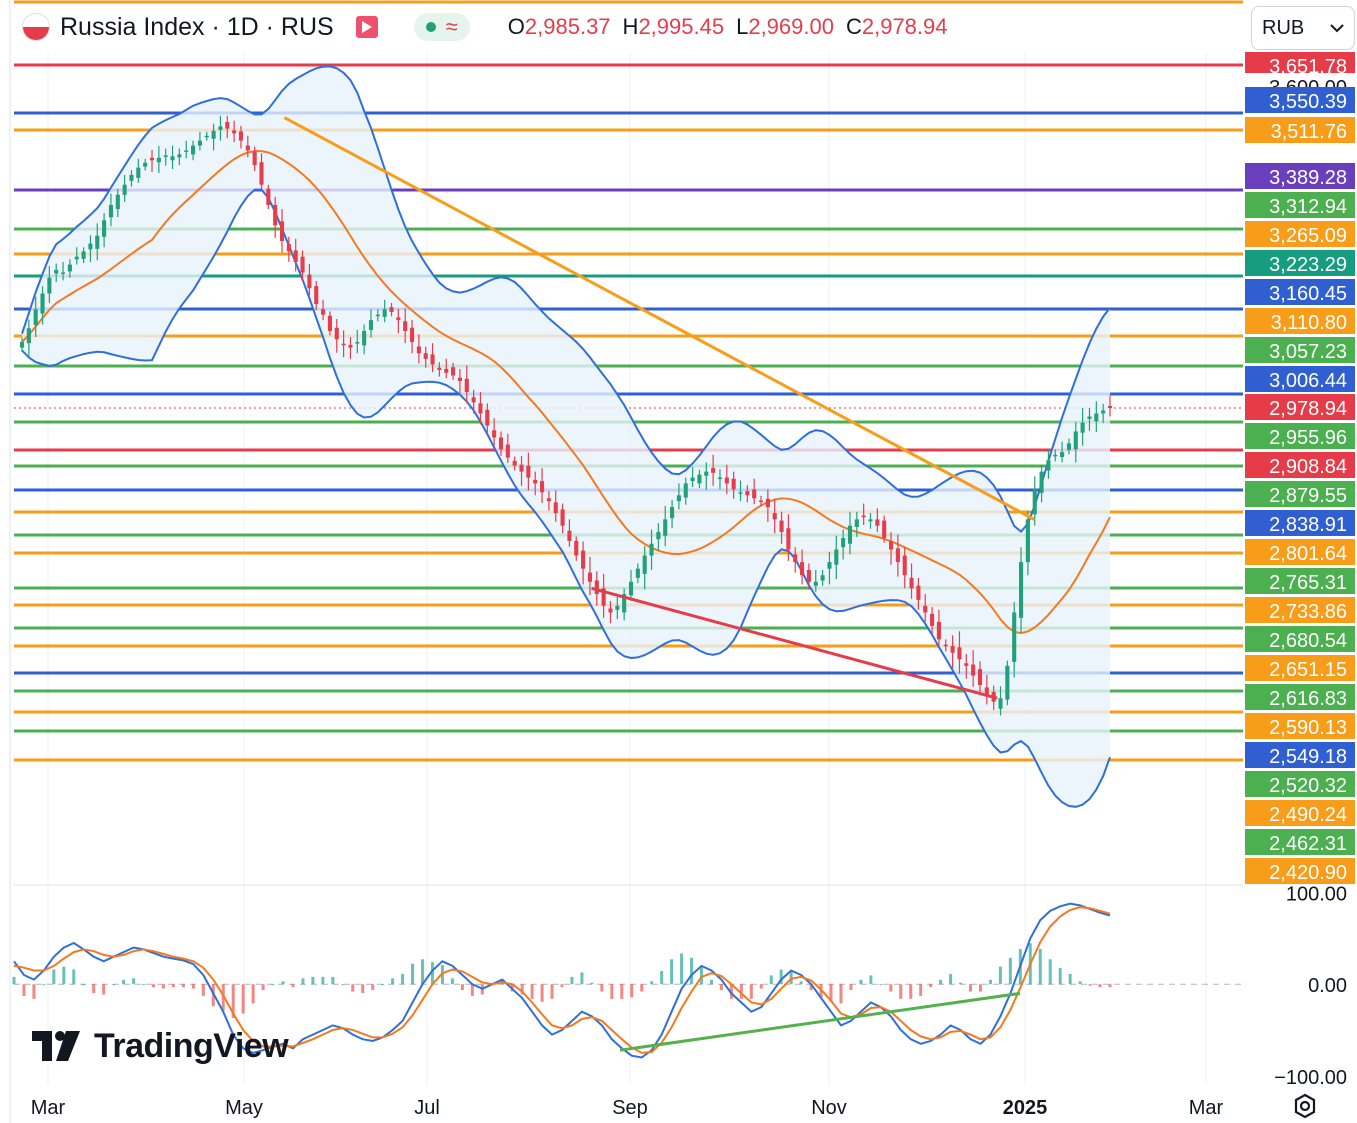 This screenshot has height=1123, width=1357. I want to click on symbol-title: Russia Index · 1D · RUS, so click(197, 27).